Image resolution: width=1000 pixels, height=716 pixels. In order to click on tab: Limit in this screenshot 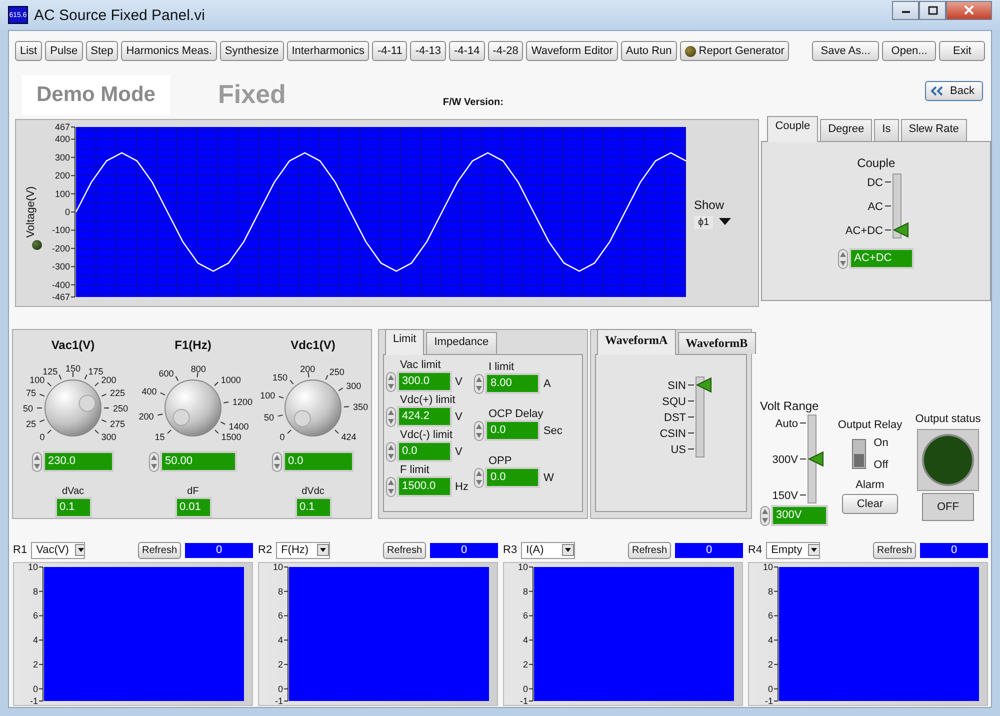, I will do `click(404, 342)`.